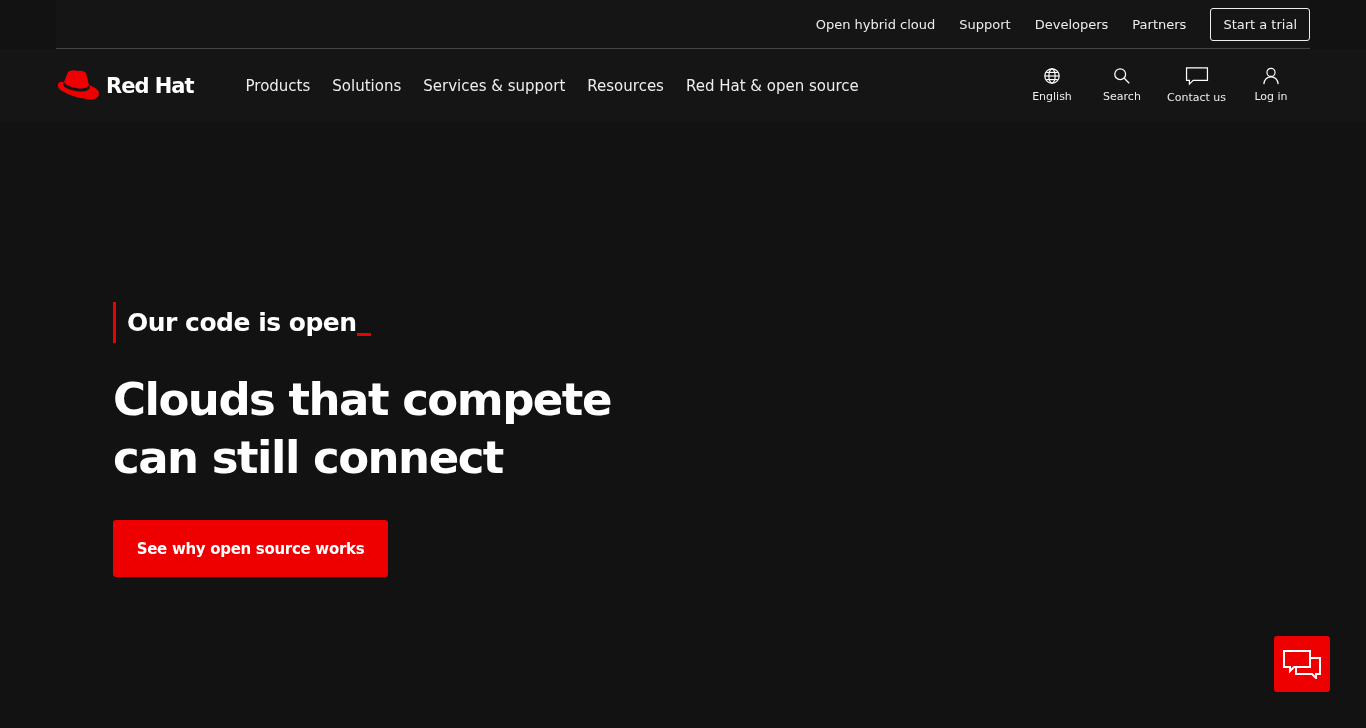 This screenshot has width=1366, height=728. I want to click on nav-link: Resources, so click(625, 85).